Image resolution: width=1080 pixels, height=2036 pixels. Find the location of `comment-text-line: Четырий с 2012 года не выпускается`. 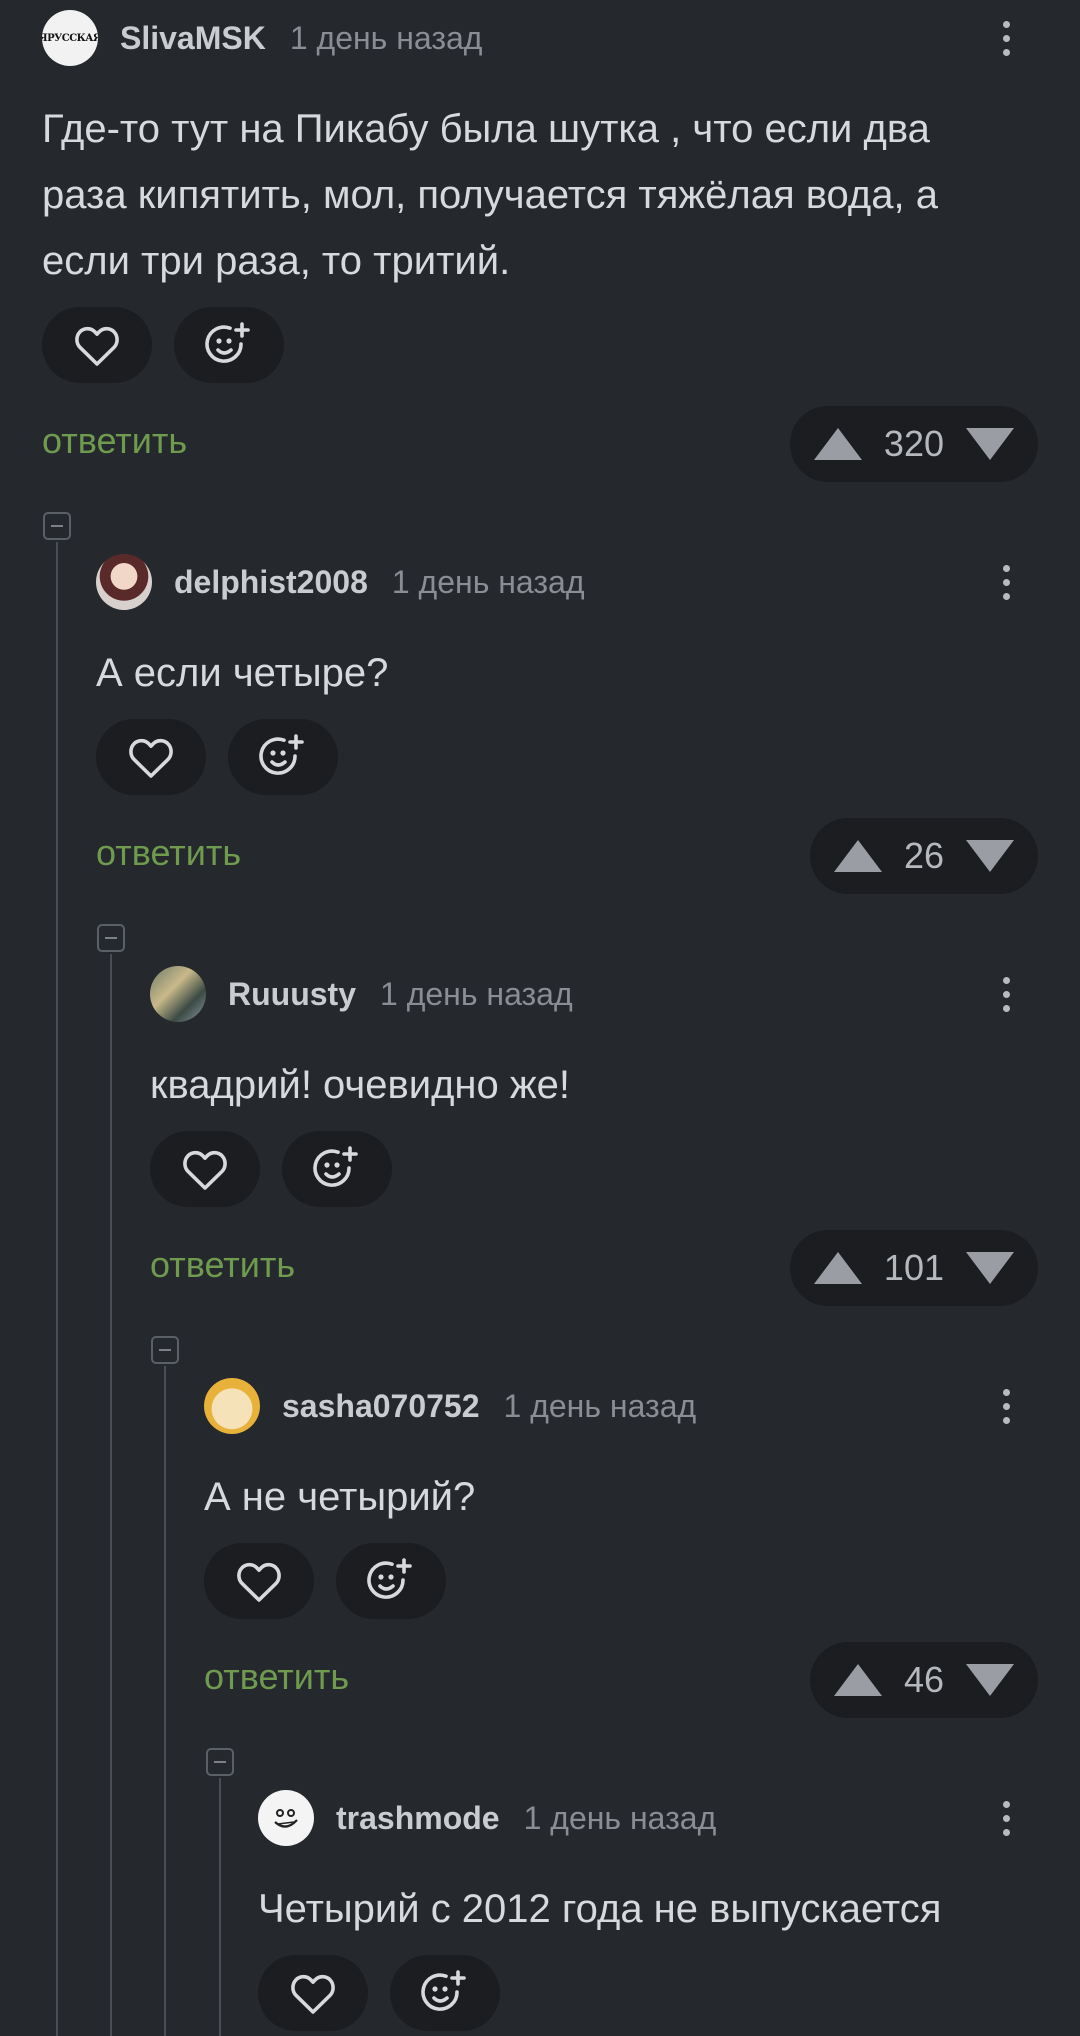

comment-text-line: Четырий с 2012 года не выпускается is located at coordinates (600, 1909).